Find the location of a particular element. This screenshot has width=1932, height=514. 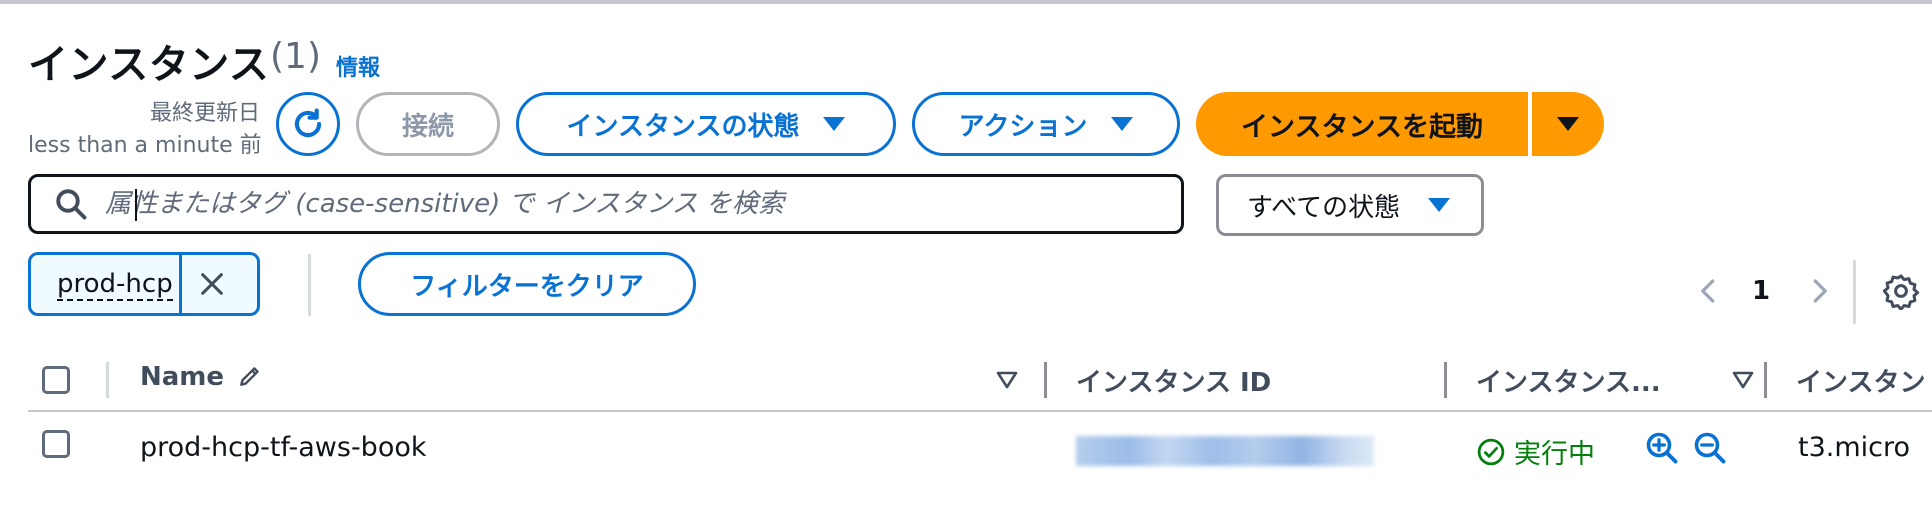

filter-divider is located at coordinates (309, 285).